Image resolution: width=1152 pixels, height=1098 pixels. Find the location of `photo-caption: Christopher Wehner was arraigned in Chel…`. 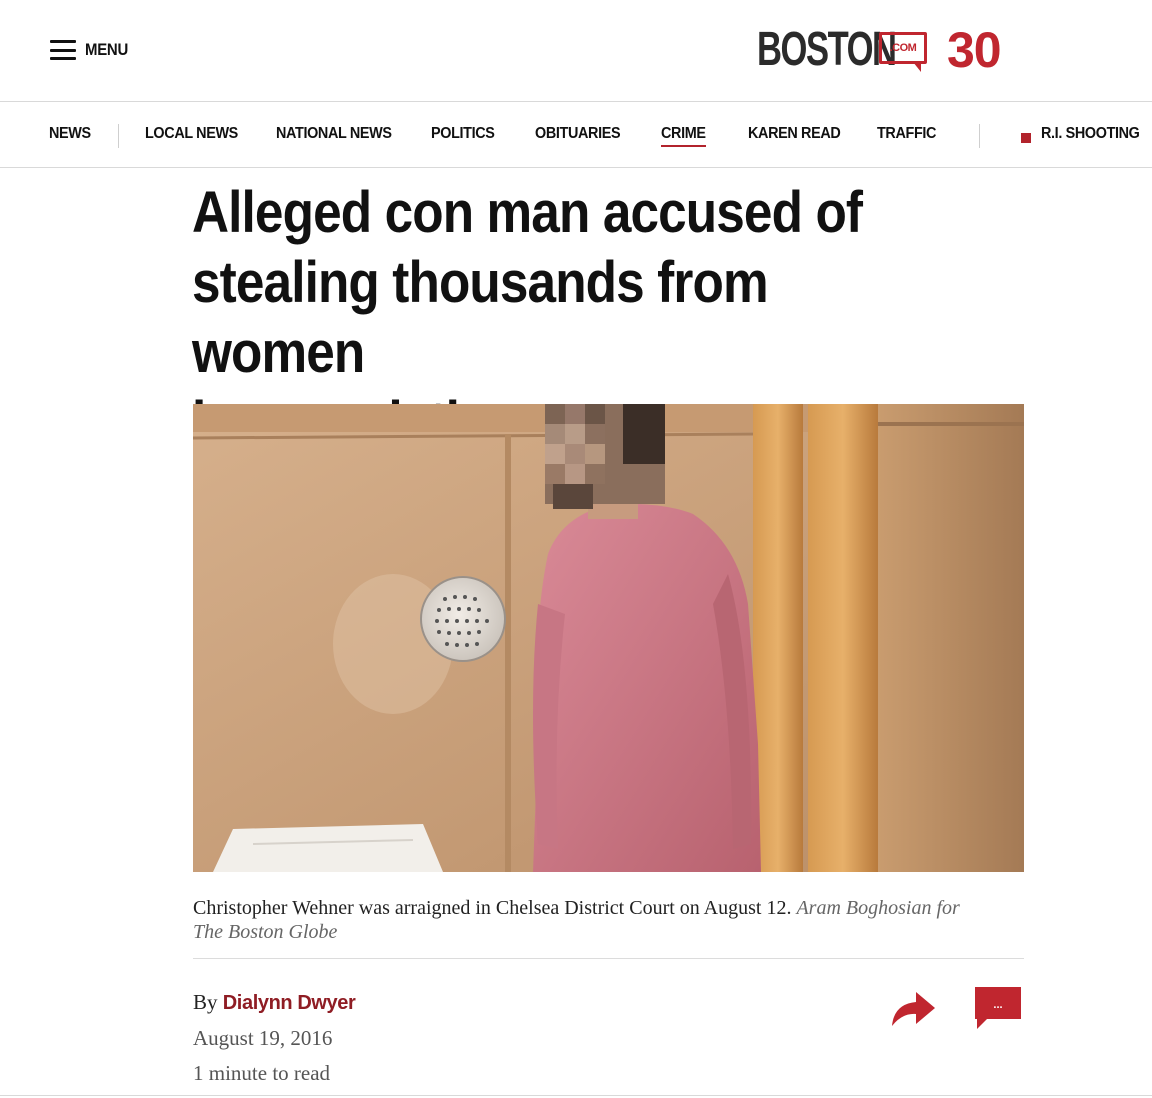

photo-caption: Christopher Wehner was arraigned in Chel… is located at coordinates (593, 920).